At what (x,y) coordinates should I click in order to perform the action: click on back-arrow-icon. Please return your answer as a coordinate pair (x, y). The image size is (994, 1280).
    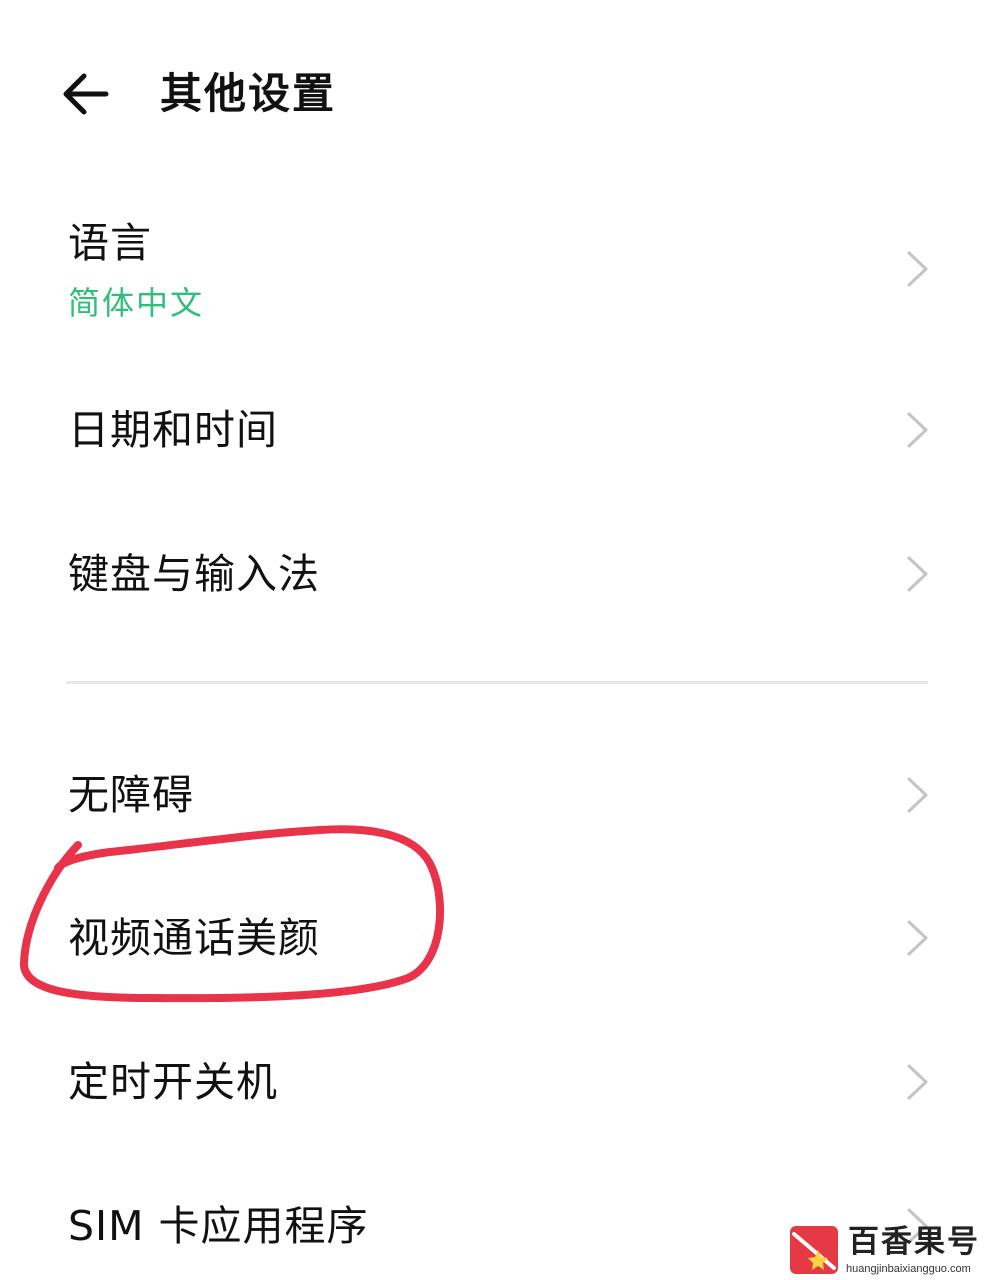
    Looking at the image, I should click on (86, 94).